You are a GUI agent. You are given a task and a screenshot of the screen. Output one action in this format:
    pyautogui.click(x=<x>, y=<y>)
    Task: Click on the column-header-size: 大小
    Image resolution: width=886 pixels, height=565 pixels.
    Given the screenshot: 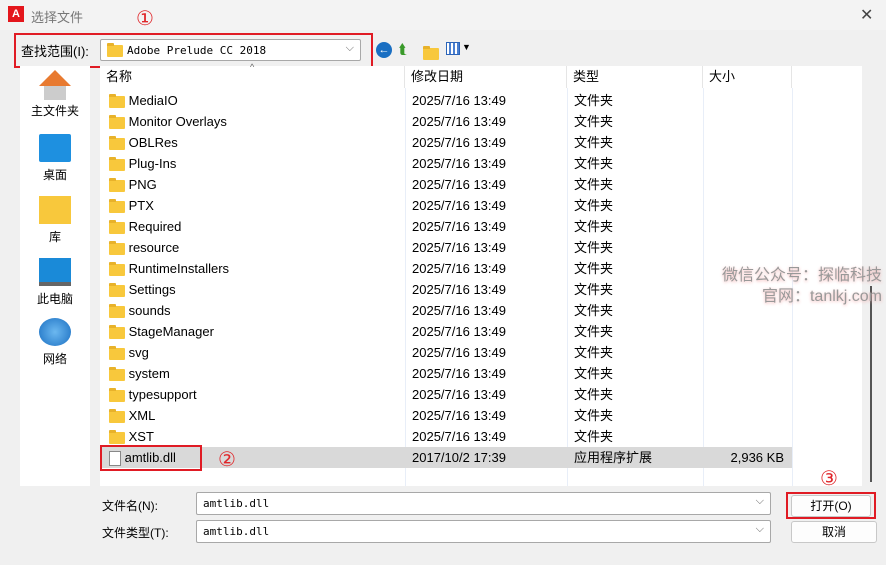 What is the action you would take?
    pyautogui.click(x=747, y=77)
    